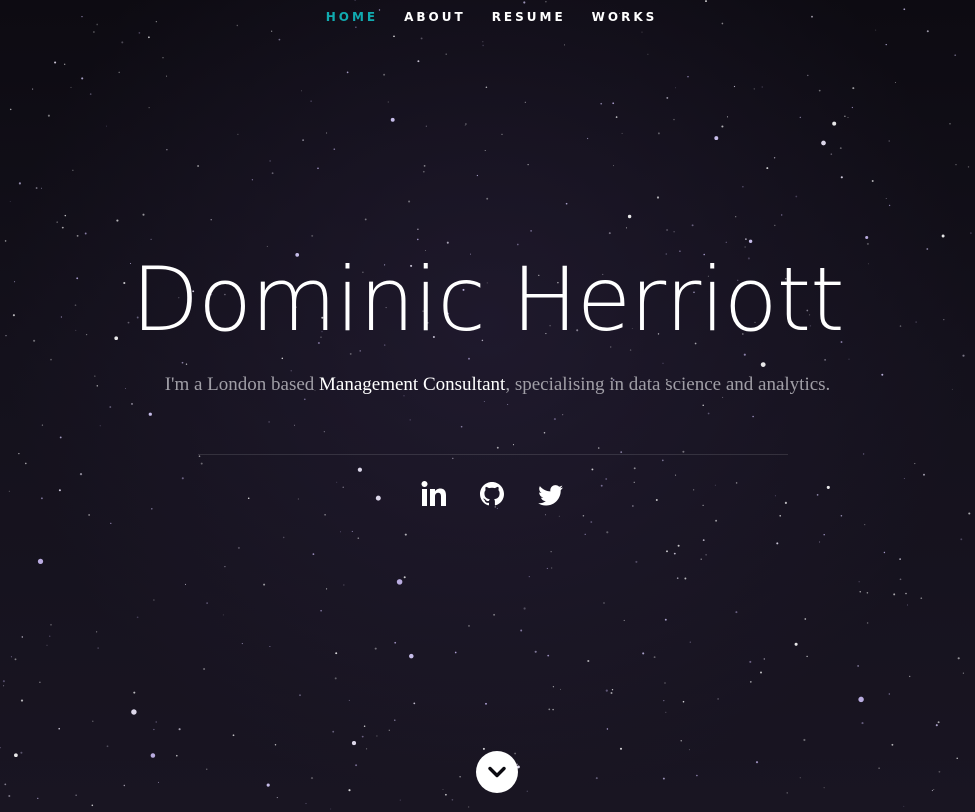 This screenshot has height=812, width=975. I want to click on twitter-link, so click(550, 494).